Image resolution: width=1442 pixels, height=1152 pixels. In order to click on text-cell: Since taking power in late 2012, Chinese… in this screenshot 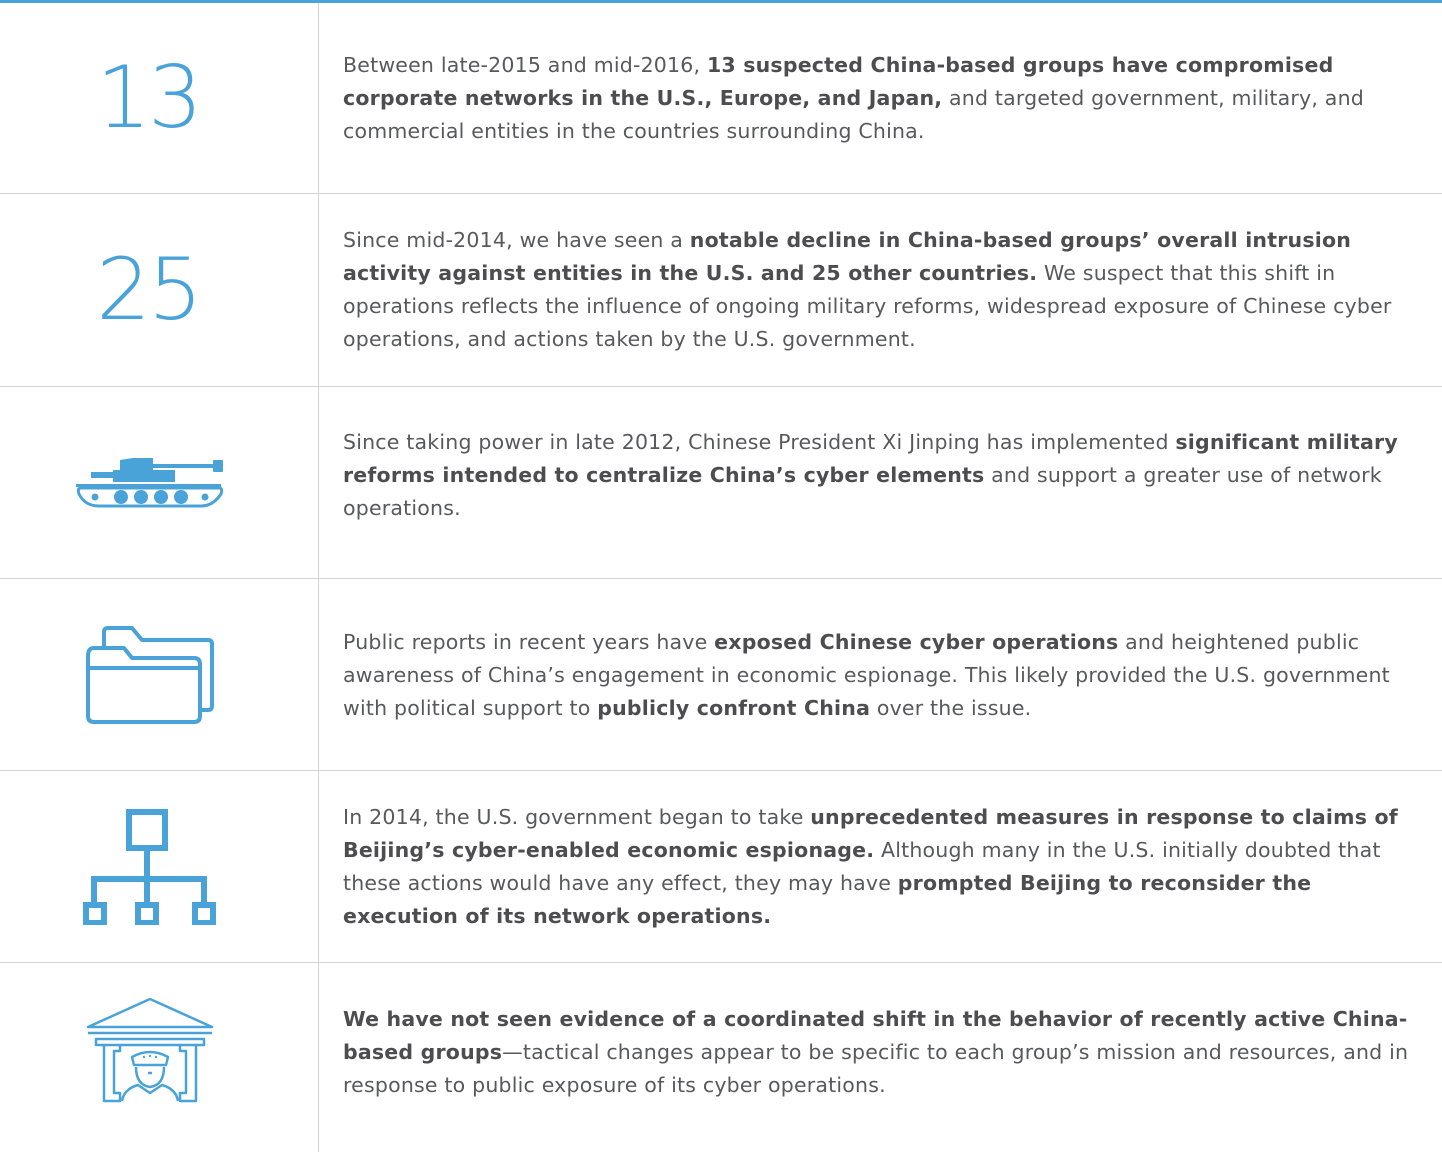, I will do `click(885, 482)`.